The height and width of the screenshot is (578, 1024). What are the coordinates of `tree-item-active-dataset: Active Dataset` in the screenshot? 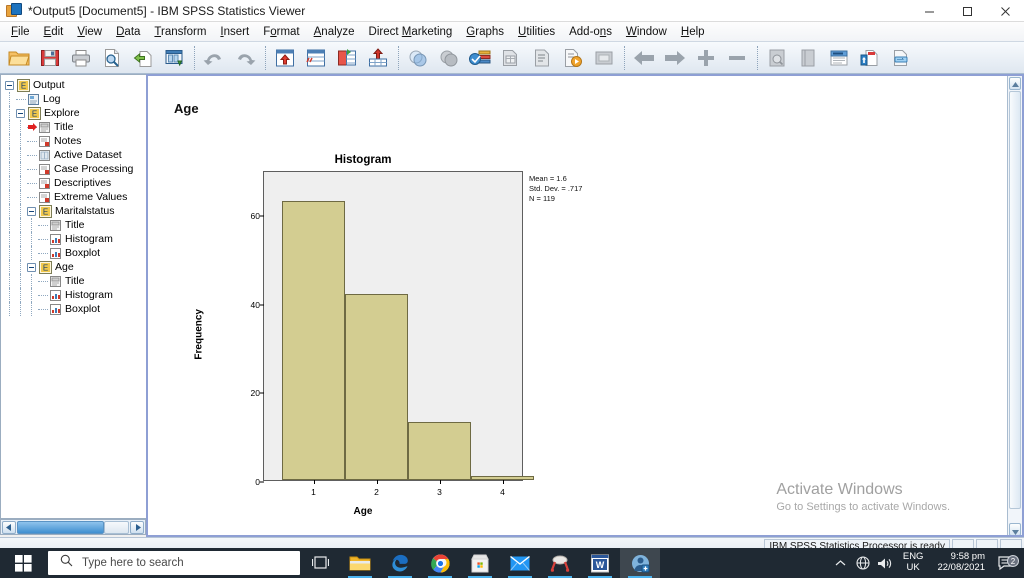 It's located at (75, 155).